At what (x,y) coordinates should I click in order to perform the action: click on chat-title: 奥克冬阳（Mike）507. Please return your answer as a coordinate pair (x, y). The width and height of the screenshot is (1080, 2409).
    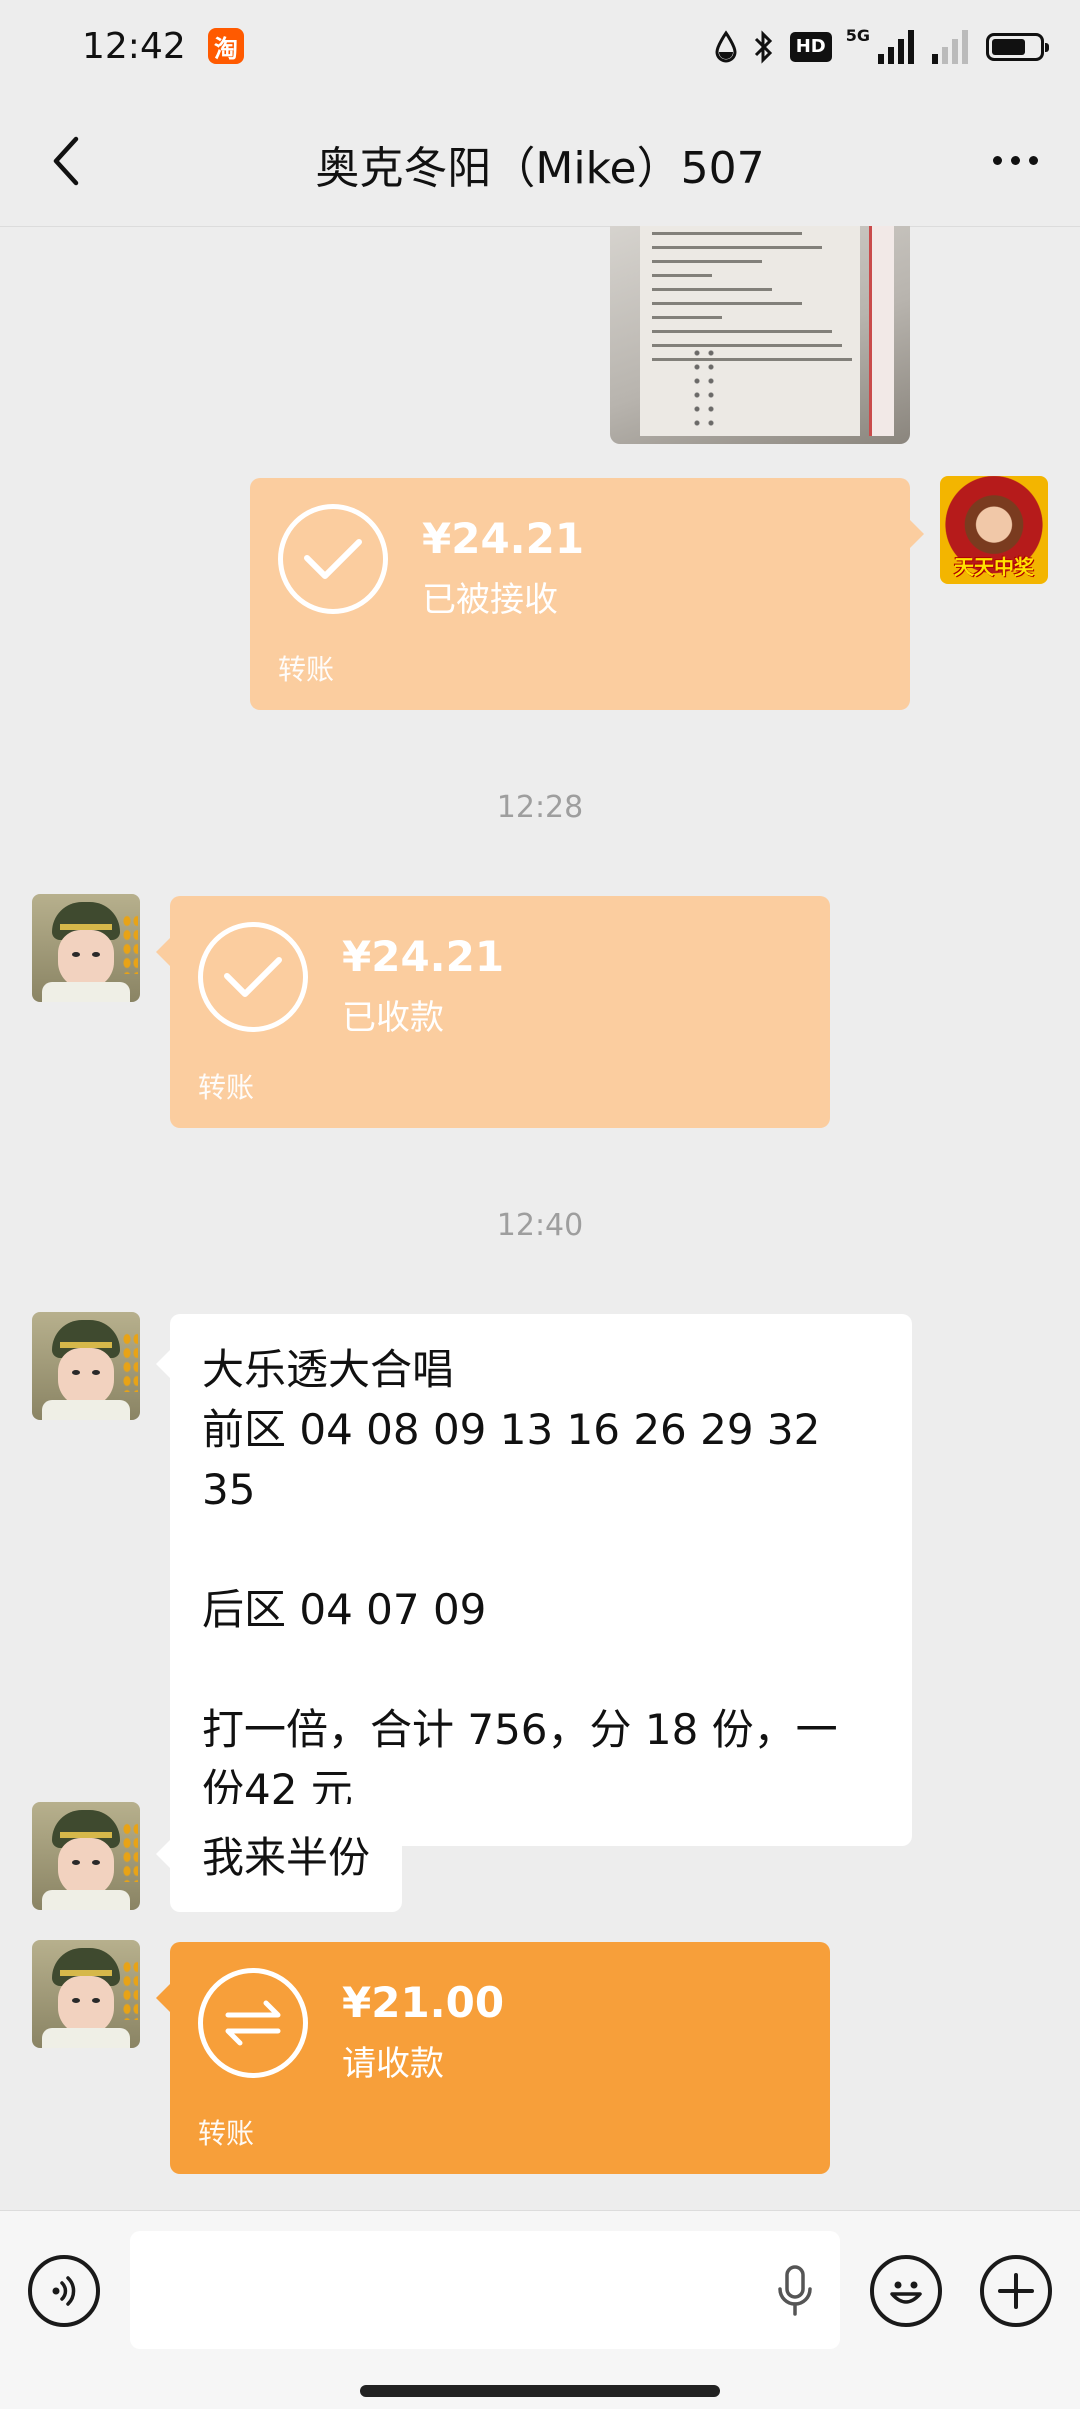
    Looking at the image, I should click on (540, 168).